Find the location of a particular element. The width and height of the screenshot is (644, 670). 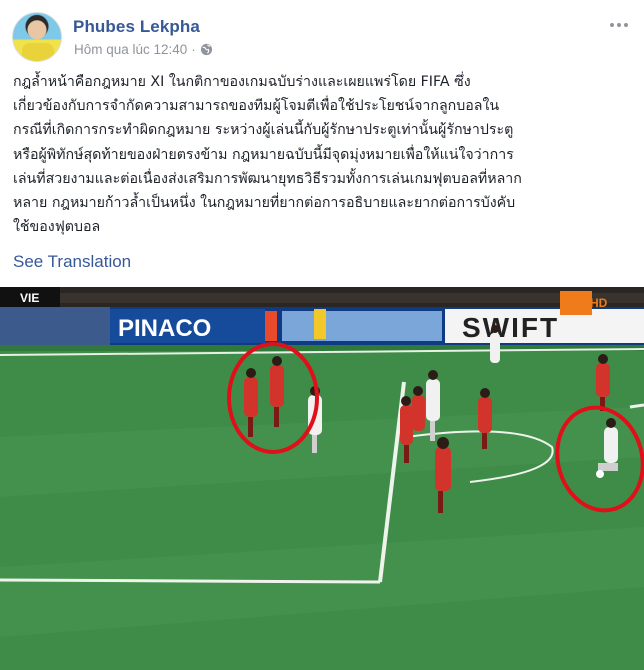

post-timestamp: Hôm qua lúc 12:40 is located at coordinates (130, 49).